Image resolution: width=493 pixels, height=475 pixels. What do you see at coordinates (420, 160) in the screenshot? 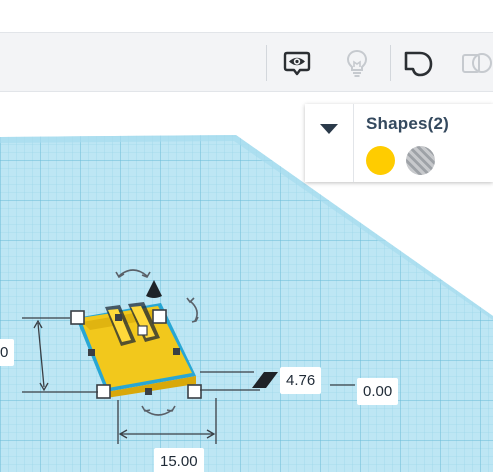
I see `hole-swatch` at bounding box center [420, 160].